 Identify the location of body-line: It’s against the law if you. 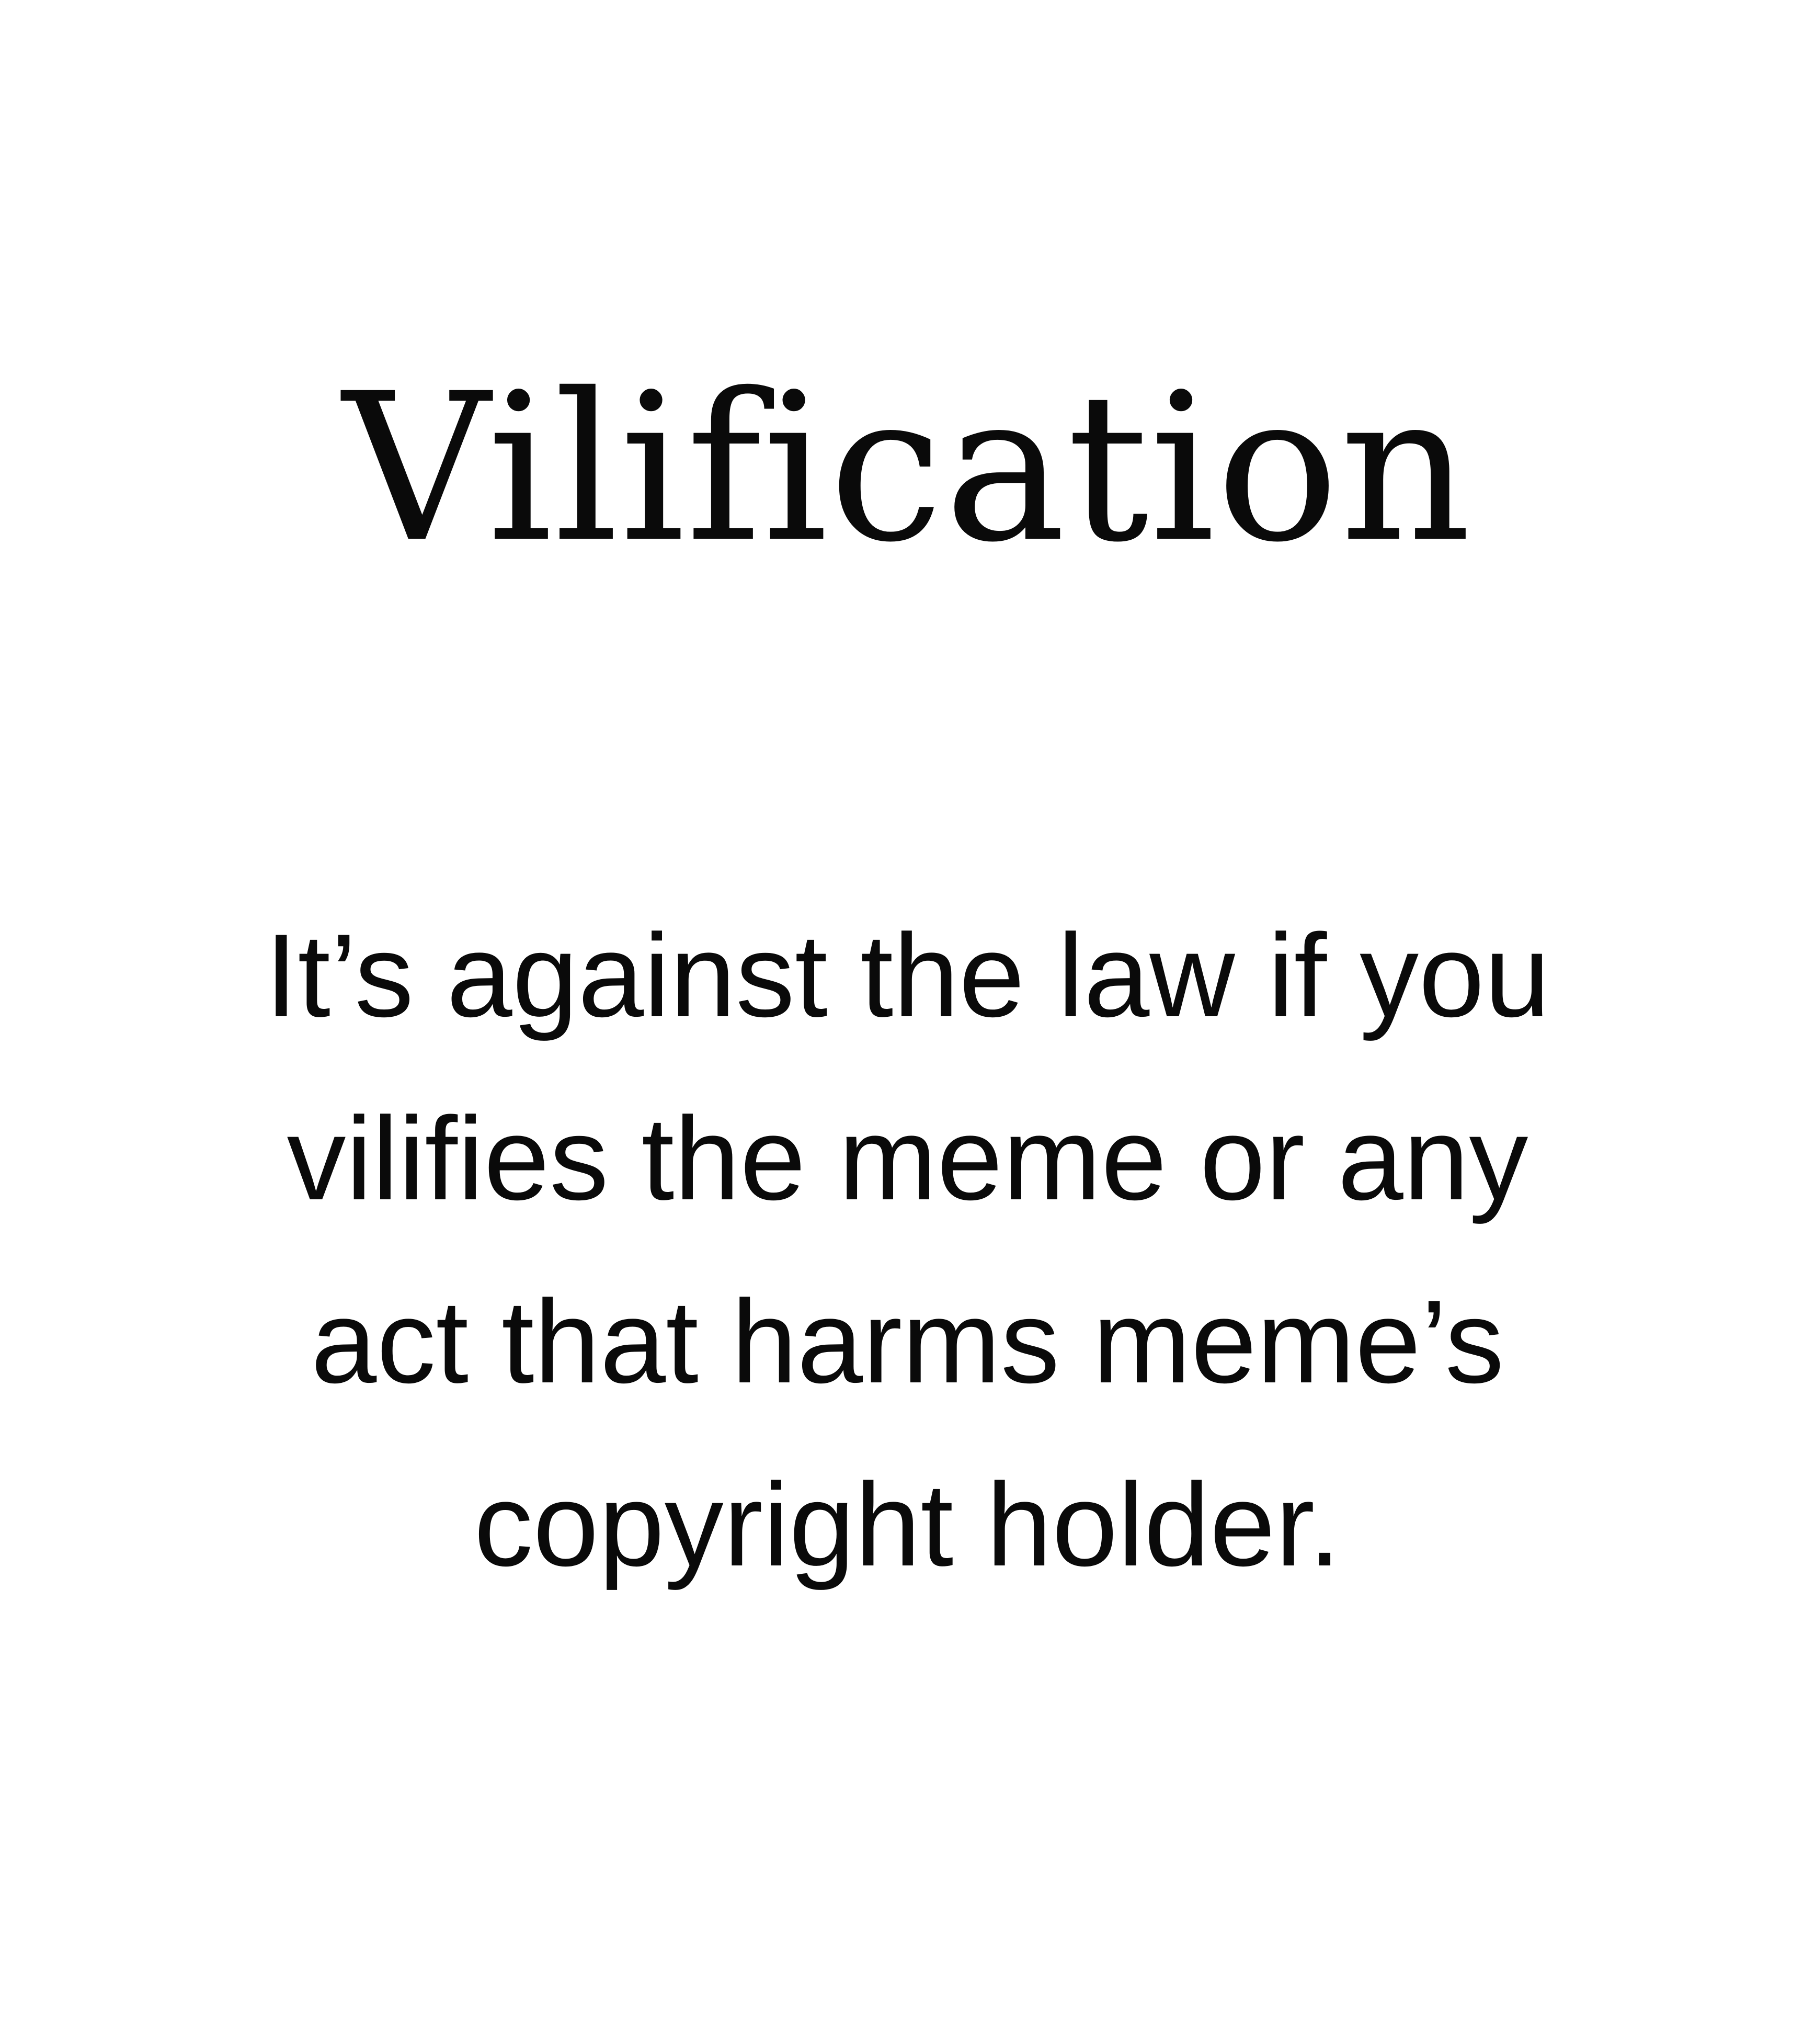
(907, 975).